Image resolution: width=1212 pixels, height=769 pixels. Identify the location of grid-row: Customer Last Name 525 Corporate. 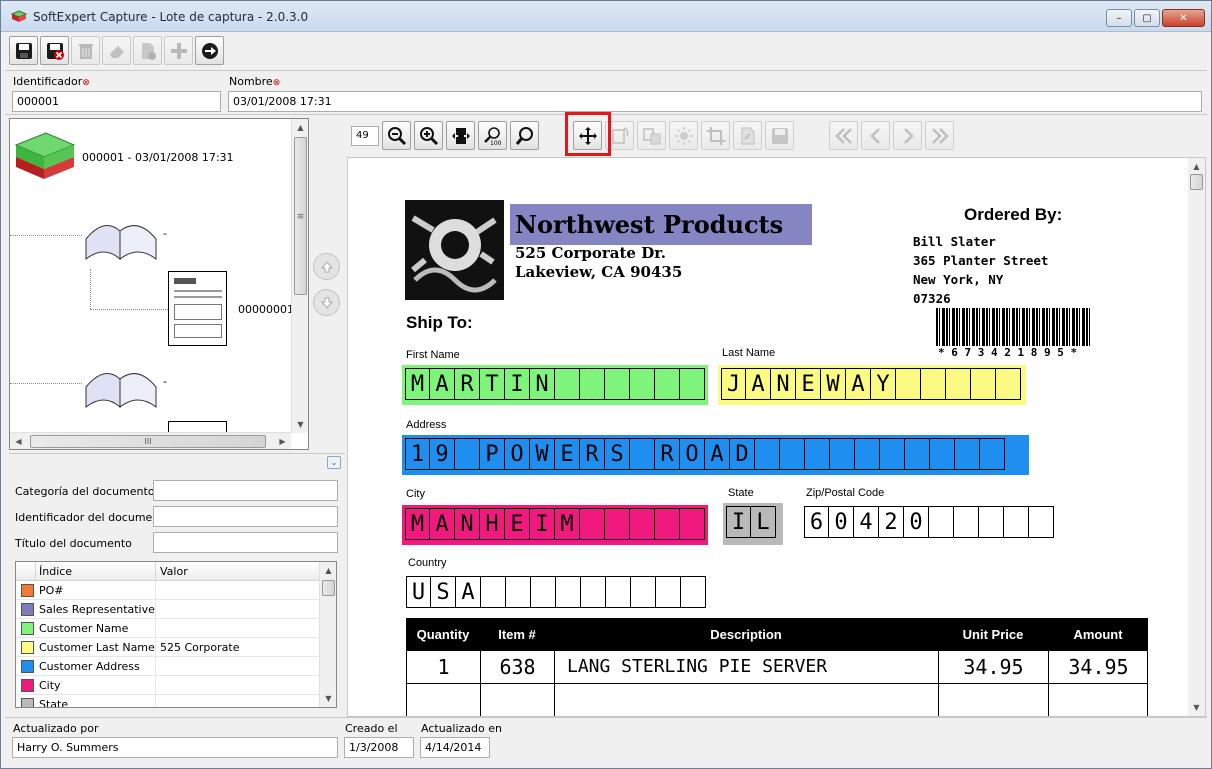
(168, 647).